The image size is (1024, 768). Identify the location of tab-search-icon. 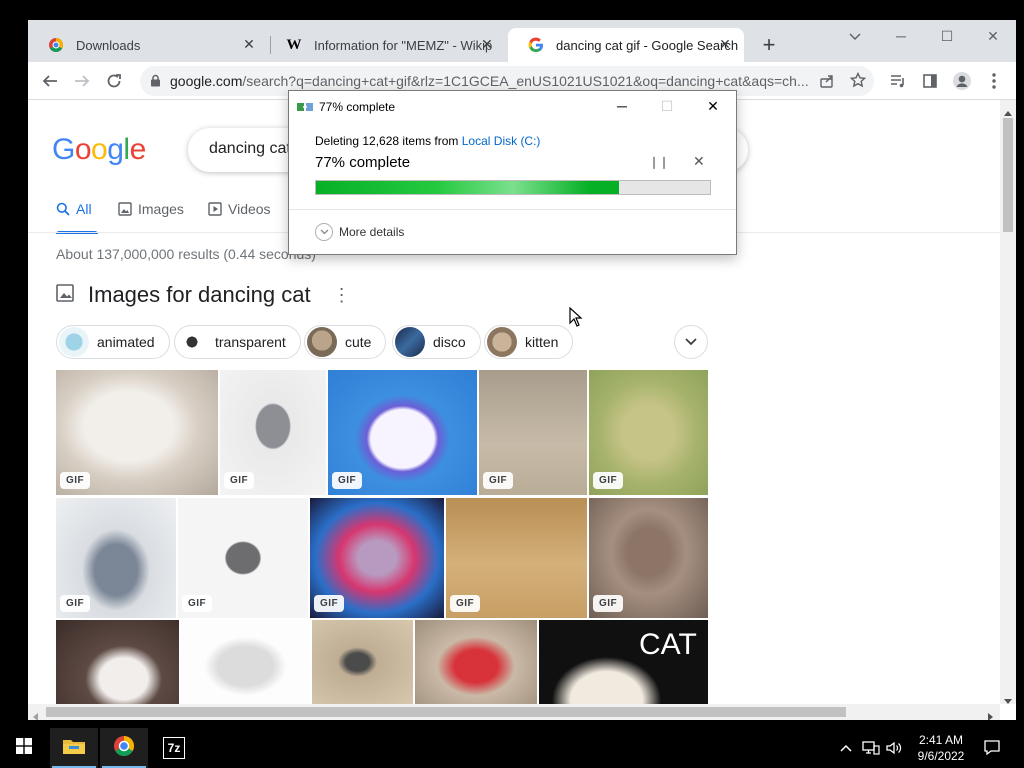
(855, 36).